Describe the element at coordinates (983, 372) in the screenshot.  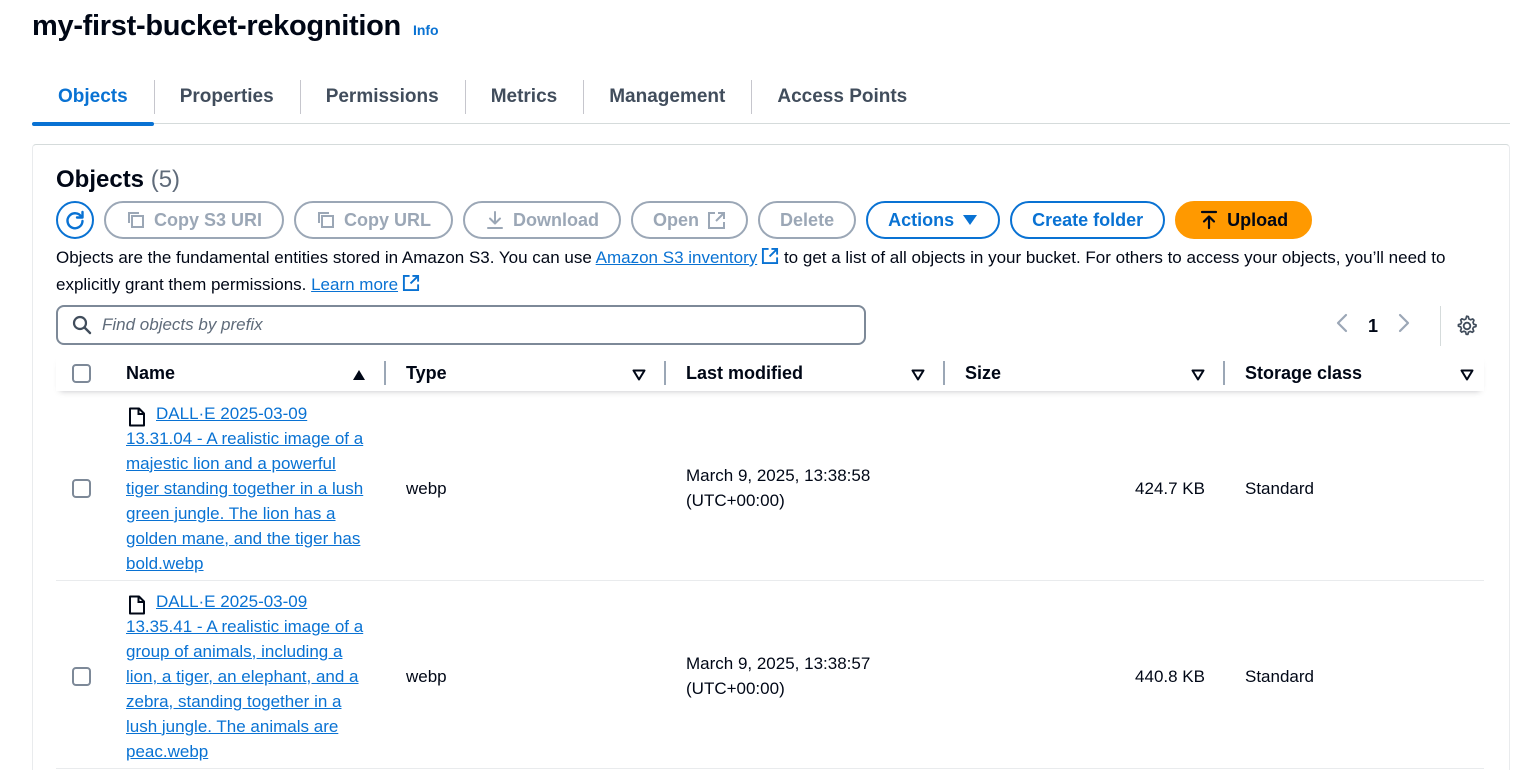
I see `column-header-size-label: Size` at that location.